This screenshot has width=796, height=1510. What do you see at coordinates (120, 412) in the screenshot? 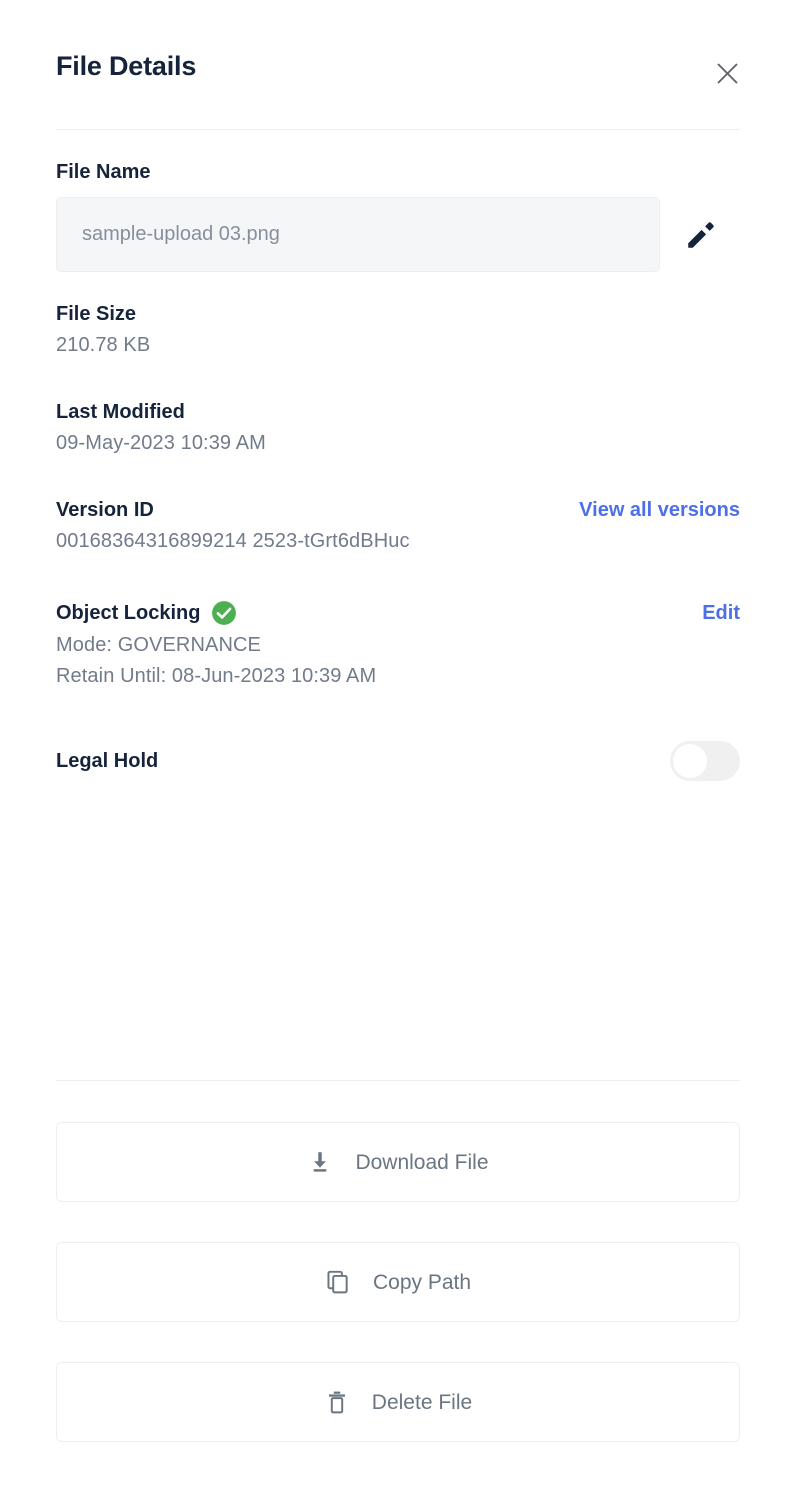
I see `last-modified-label: Last Modified` at bounding box center [120, 412].